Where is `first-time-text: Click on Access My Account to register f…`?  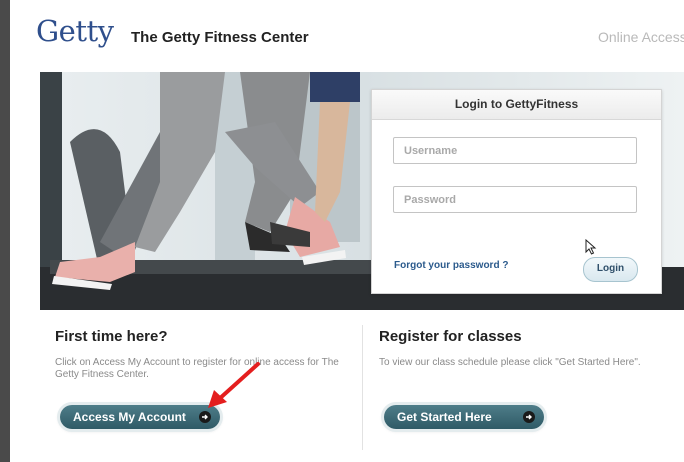 first-time-text: Click on Access My Account to register f… is located at coordinates (197, 368).